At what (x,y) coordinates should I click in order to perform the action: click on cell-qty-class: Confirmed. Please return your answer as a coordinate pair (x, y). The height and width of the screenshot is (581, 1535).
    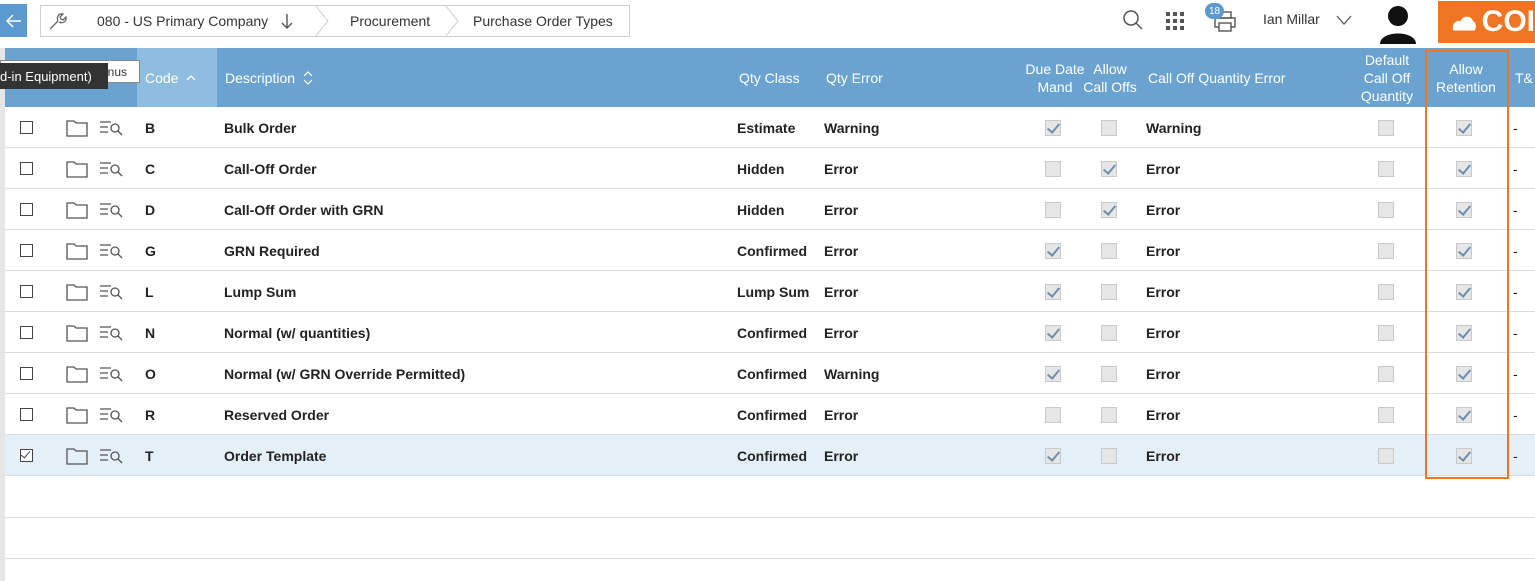
    Looking at the image, I should click on (772, 414).